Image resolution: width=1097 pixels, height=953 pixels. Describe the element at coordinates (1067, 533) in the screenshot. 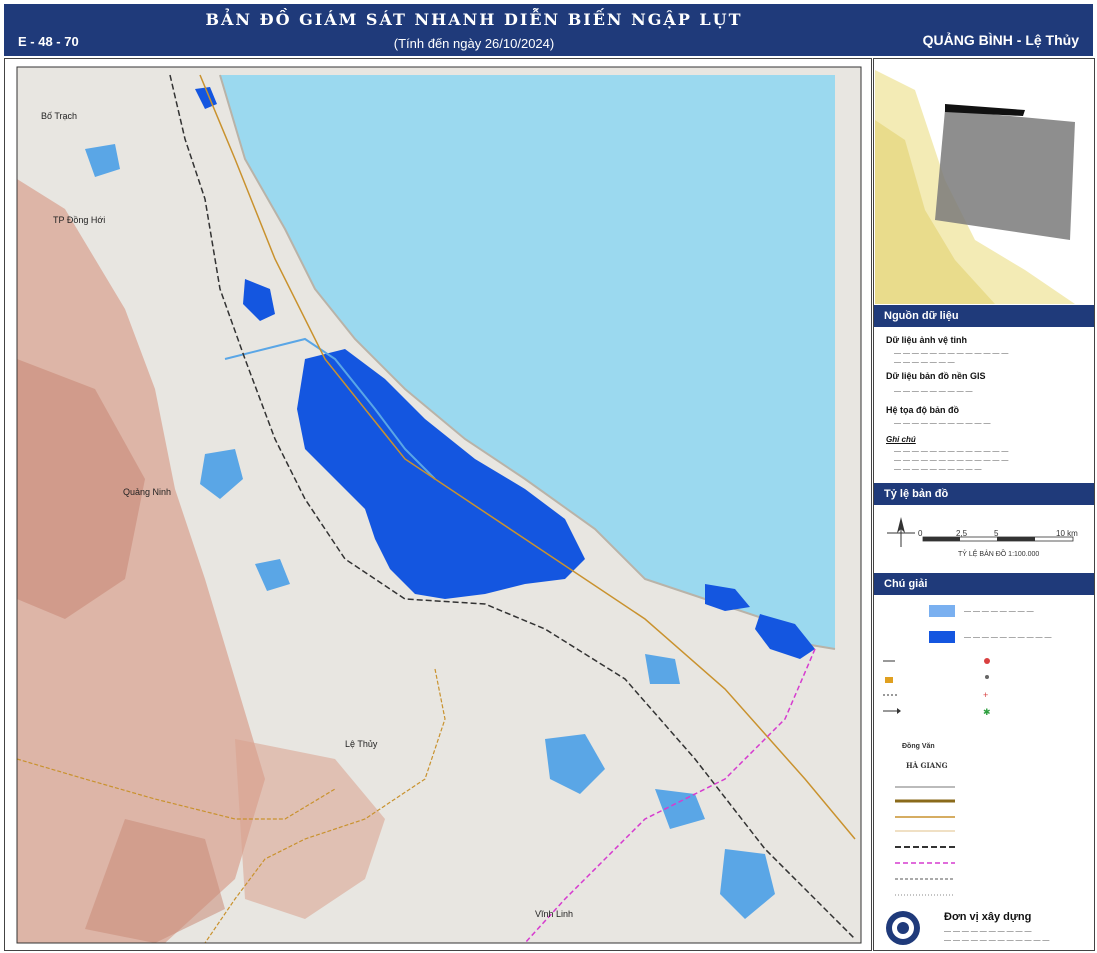

I see `scale-tick-3: 10 km` at that location.